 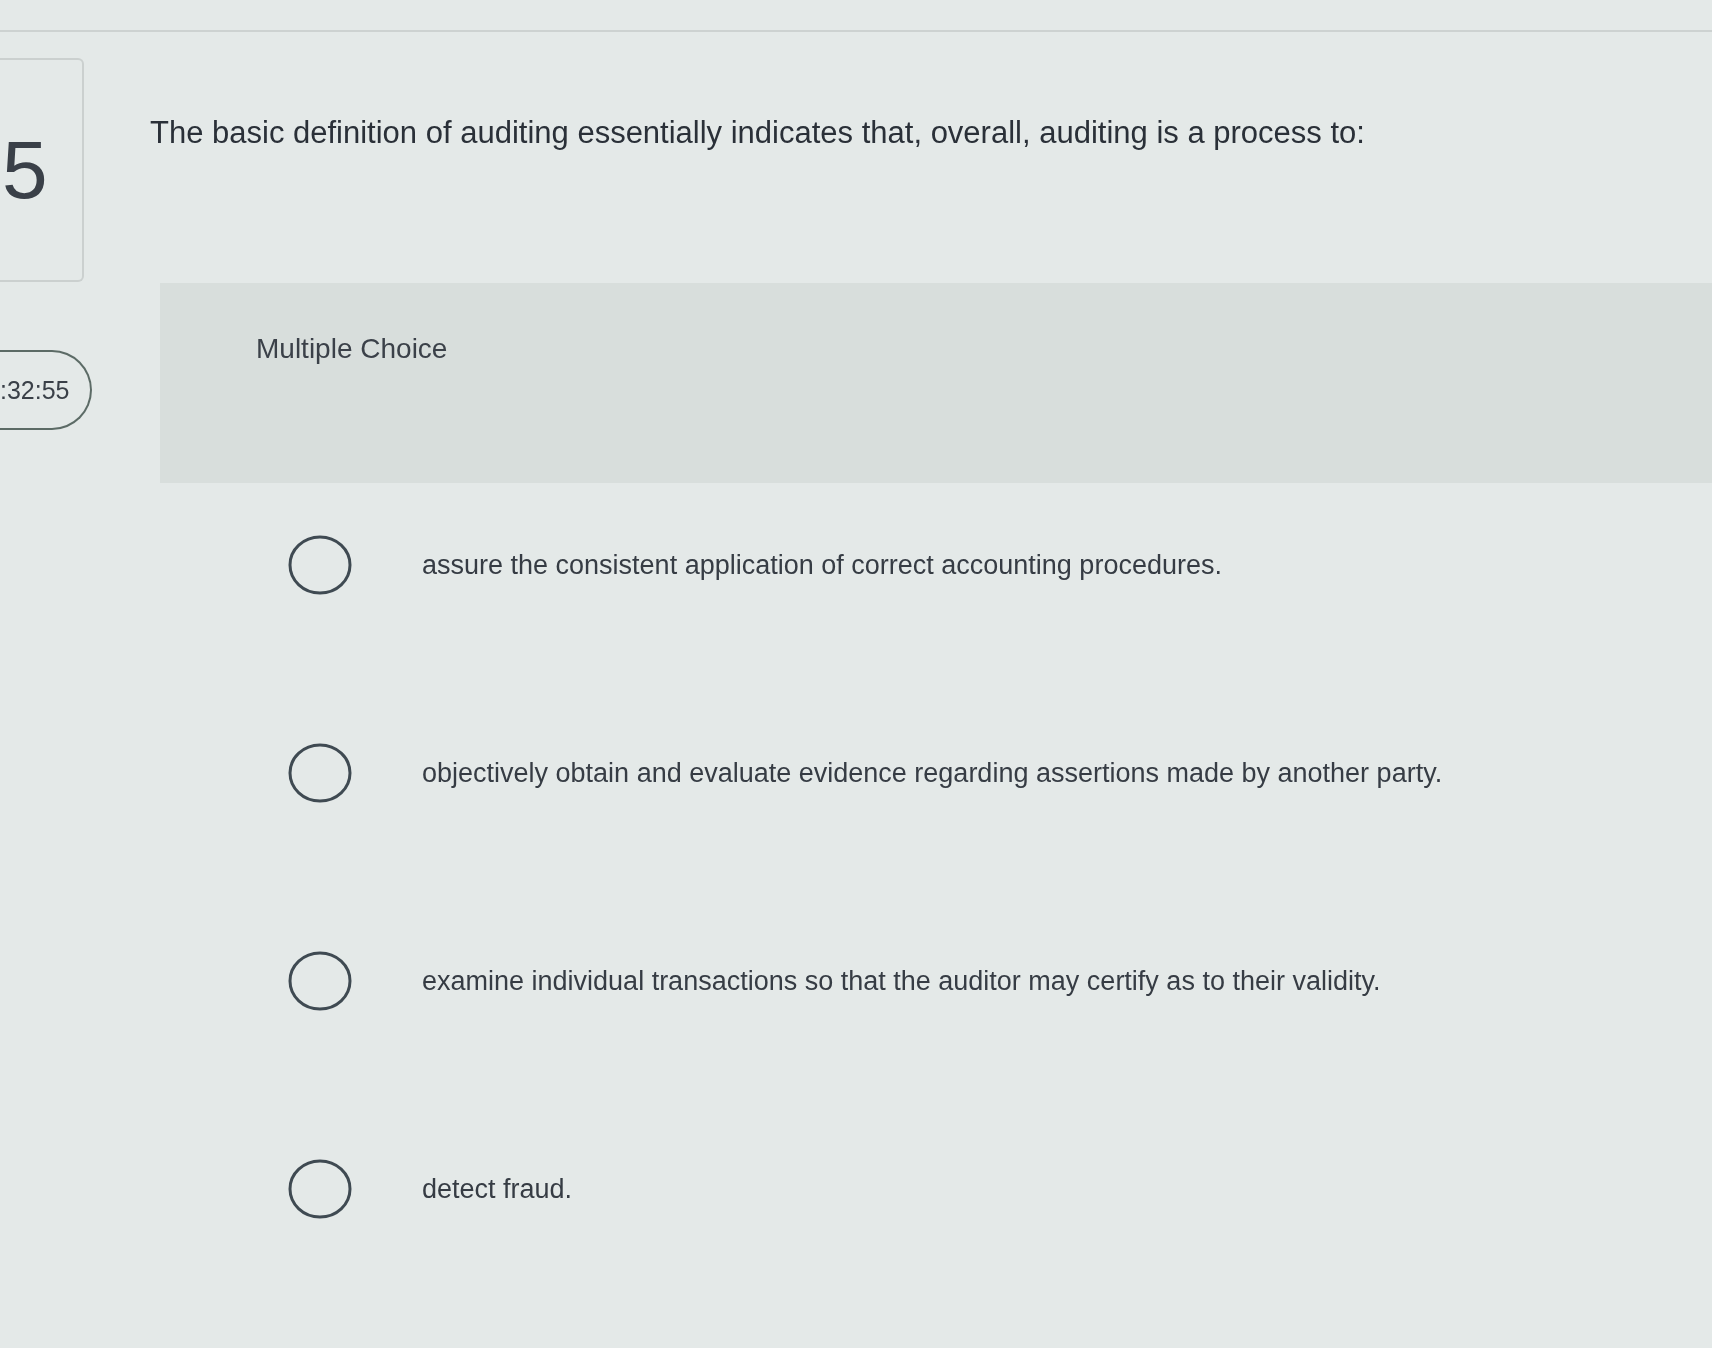 I want to click on option-text: objectively obtain and evaluate evidence regarding assertions made by another party., so click(x=932, y=773).